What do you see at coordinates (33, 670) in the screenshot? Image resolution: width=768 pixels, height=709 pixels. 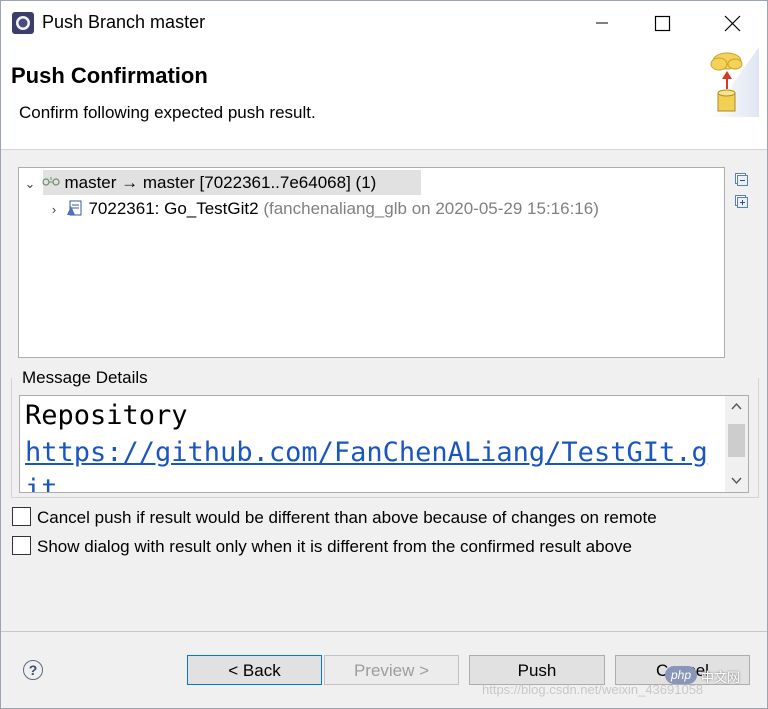 I see `help-icon: ?` at bounding box center [33, 670].